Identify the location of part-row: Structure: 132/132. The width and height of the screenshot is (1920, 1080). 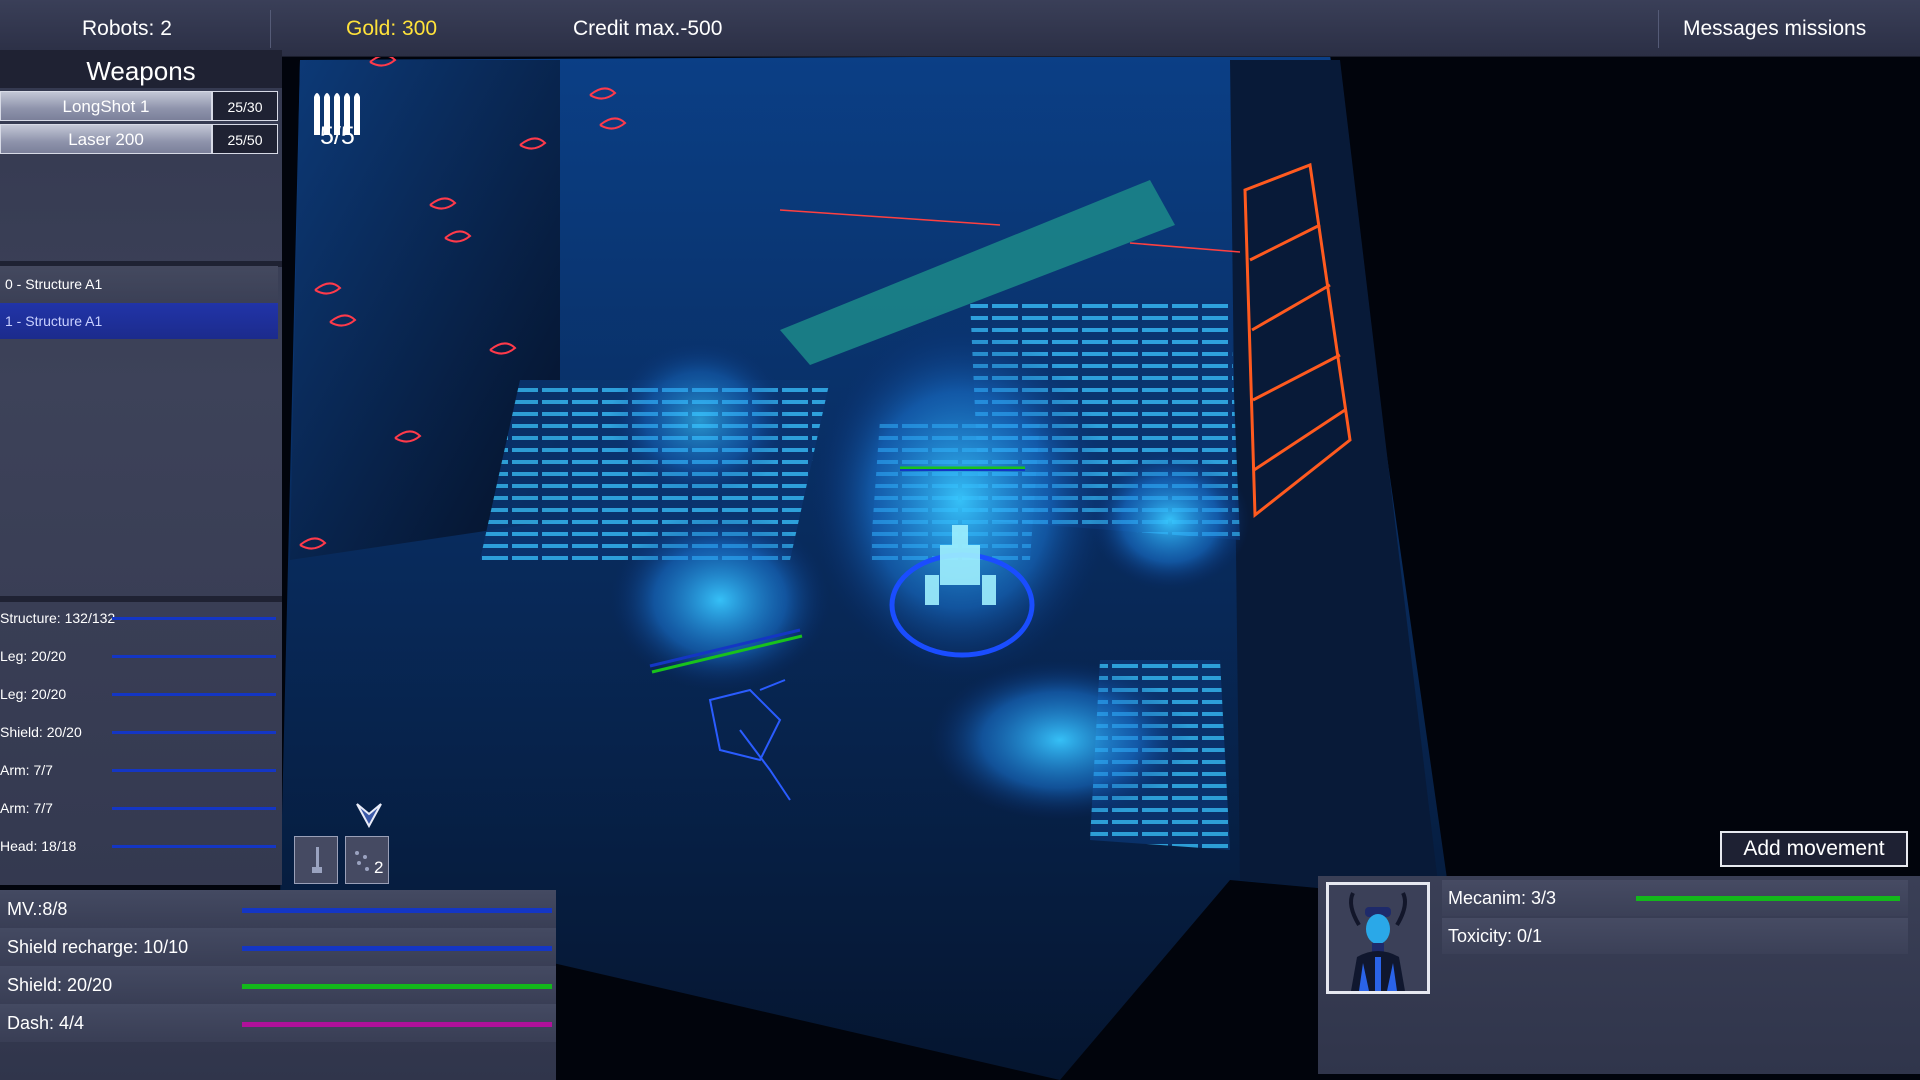
(139, 618).